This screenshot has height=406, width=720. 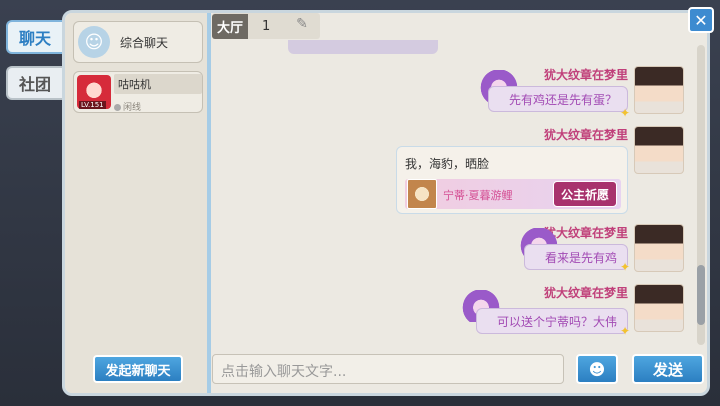 I want to click on user-status: 闲线, so click(x=158, y=106).